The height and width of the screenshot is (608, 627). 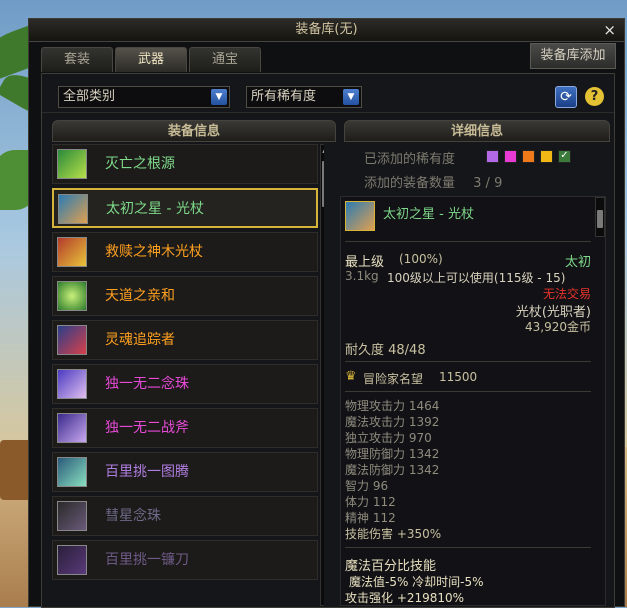 I want to click on item-name: 救赎之神木光杖, so click(x=154, y=252).